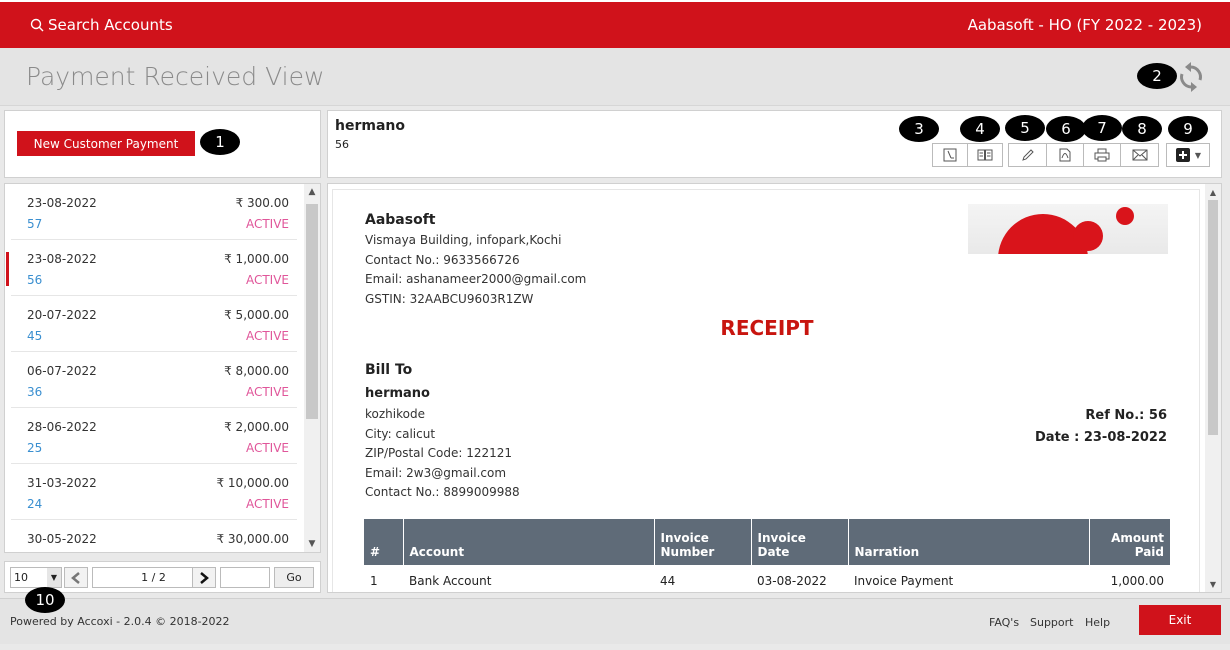 The width and height of the screenshot is (1230, 650). I want to click on goto-page-input, so click(245, 577).